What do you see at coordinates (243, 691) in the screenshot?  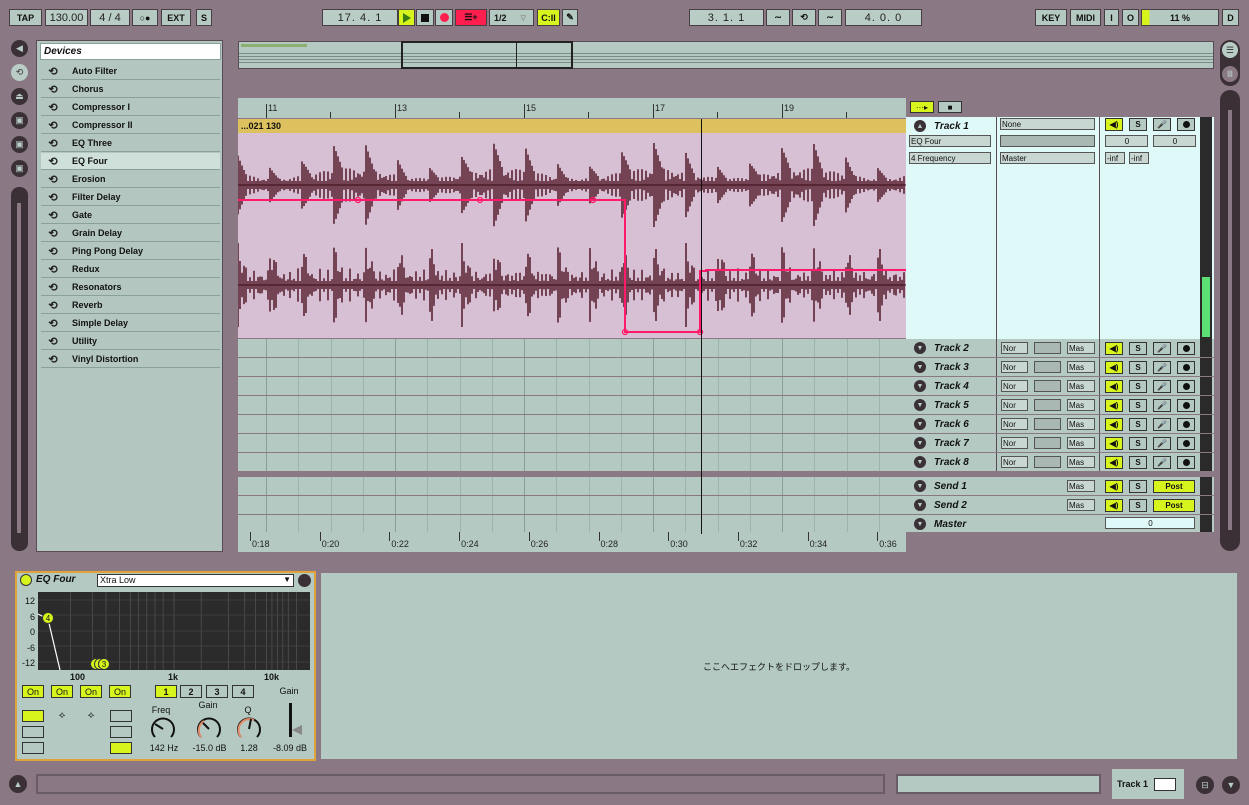 I see `band-select-button: 4` at bounding box center [243, 691].